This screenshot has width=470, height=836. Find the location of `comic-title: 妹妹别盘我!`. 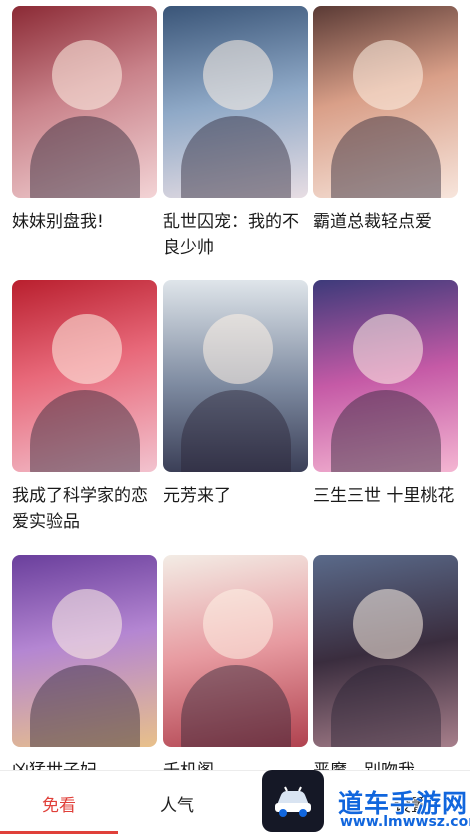

comic-title: 妹妹别盘我! is located at coordinates (86, 222).